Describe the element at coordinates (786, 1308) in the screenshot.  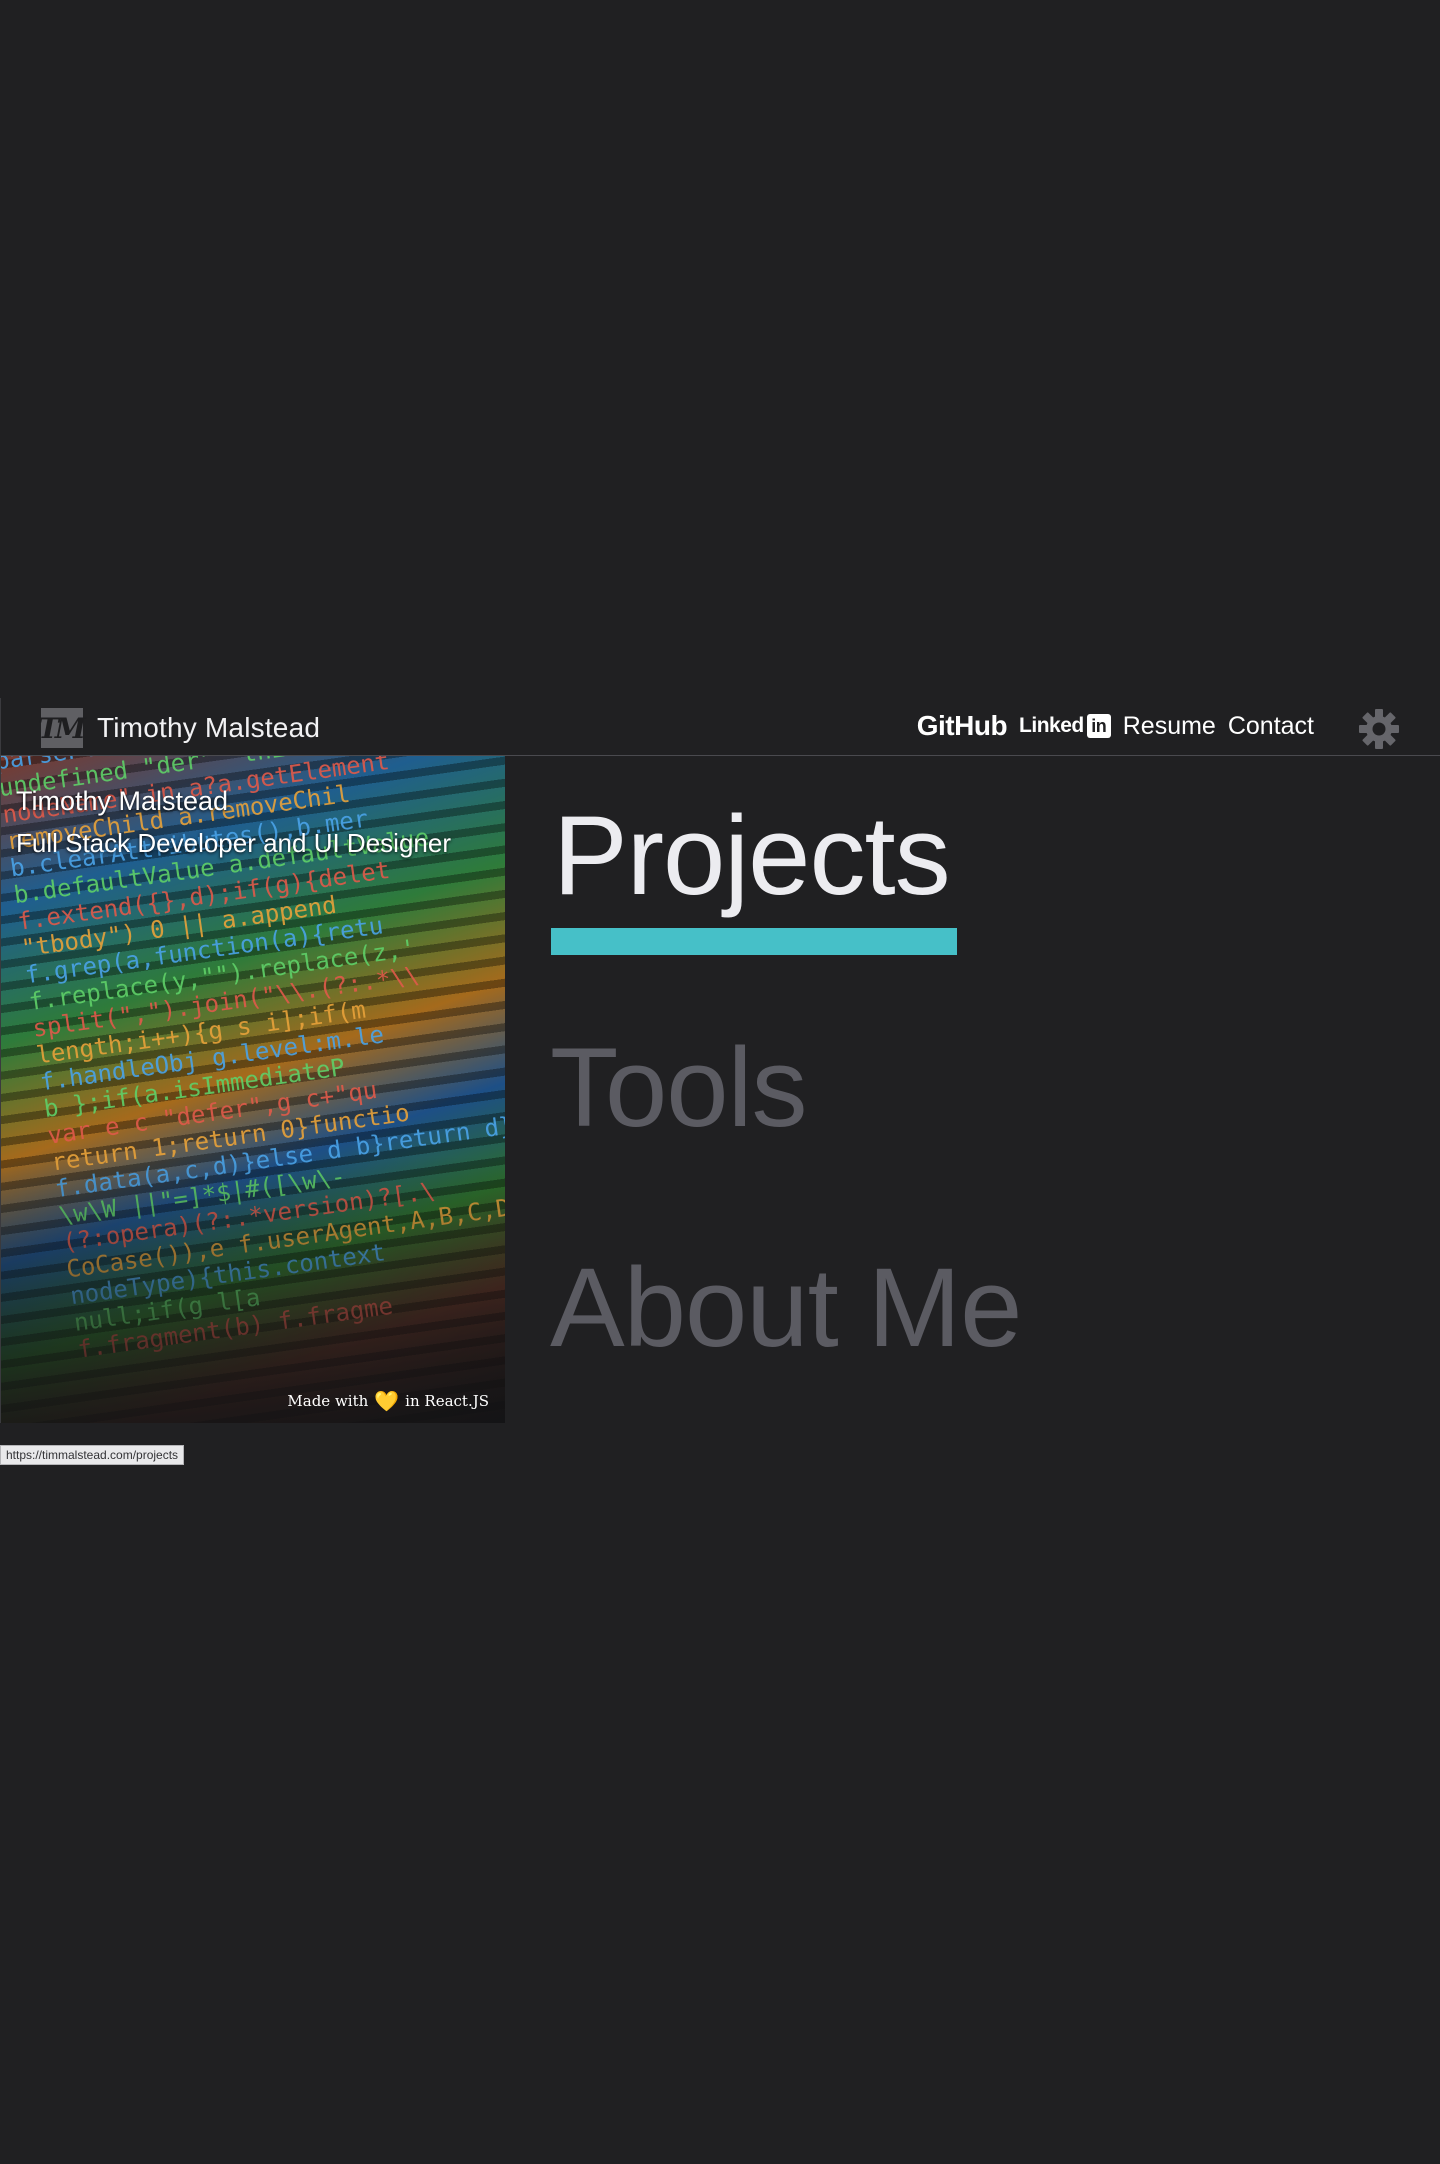
I see `menu-about-link: About Me` at that location.